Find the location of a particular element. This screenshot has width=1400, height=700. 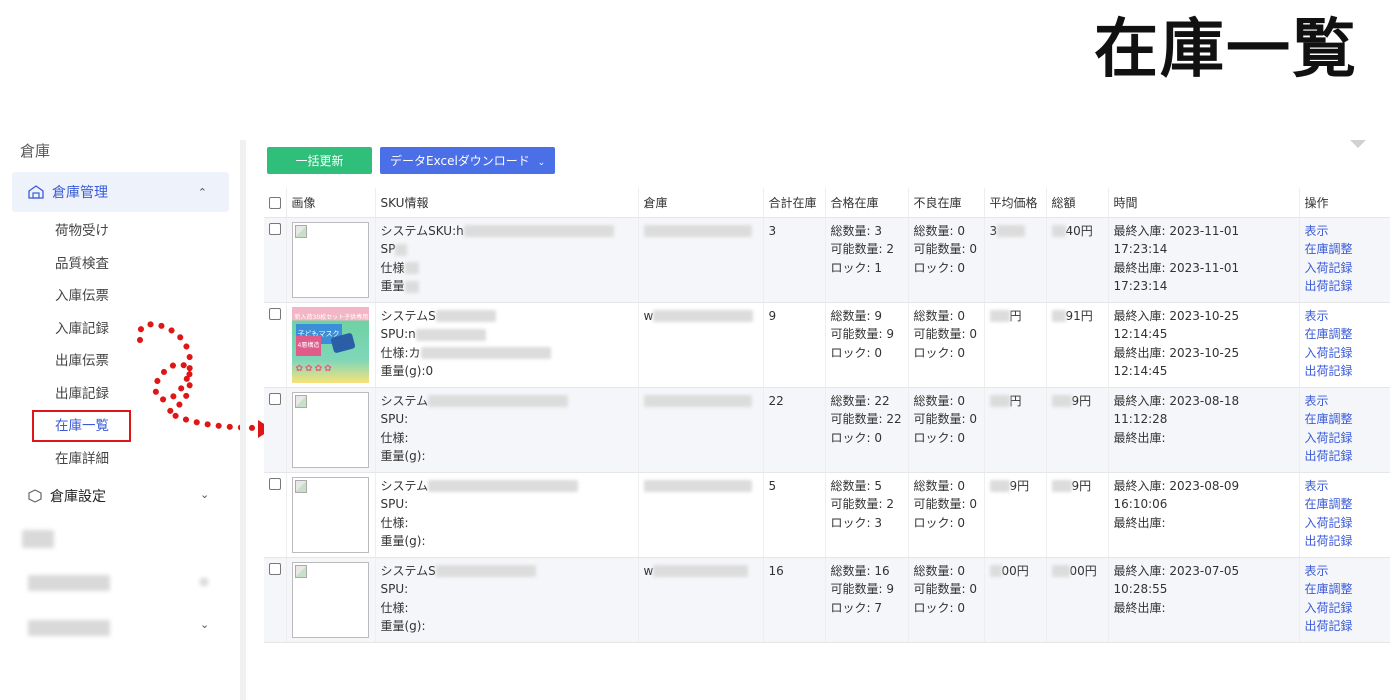

average-price: 9円 is located at coordinates (1015, 515).